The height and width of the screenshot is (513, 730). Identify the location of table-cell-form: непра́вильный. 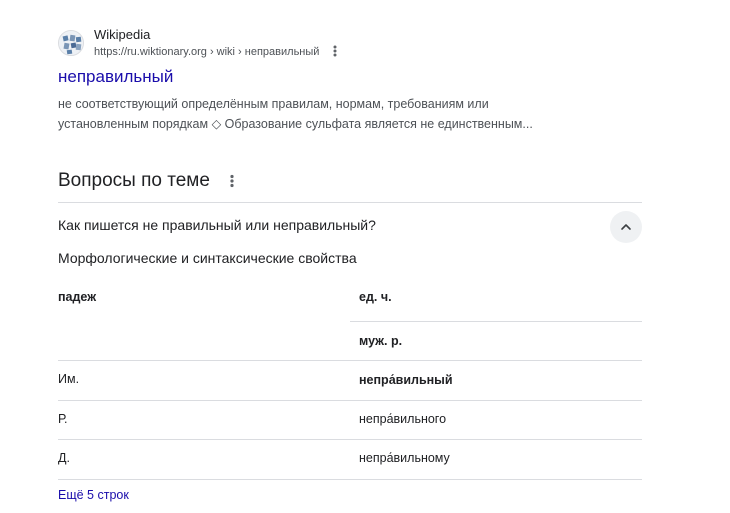
(406, 380).